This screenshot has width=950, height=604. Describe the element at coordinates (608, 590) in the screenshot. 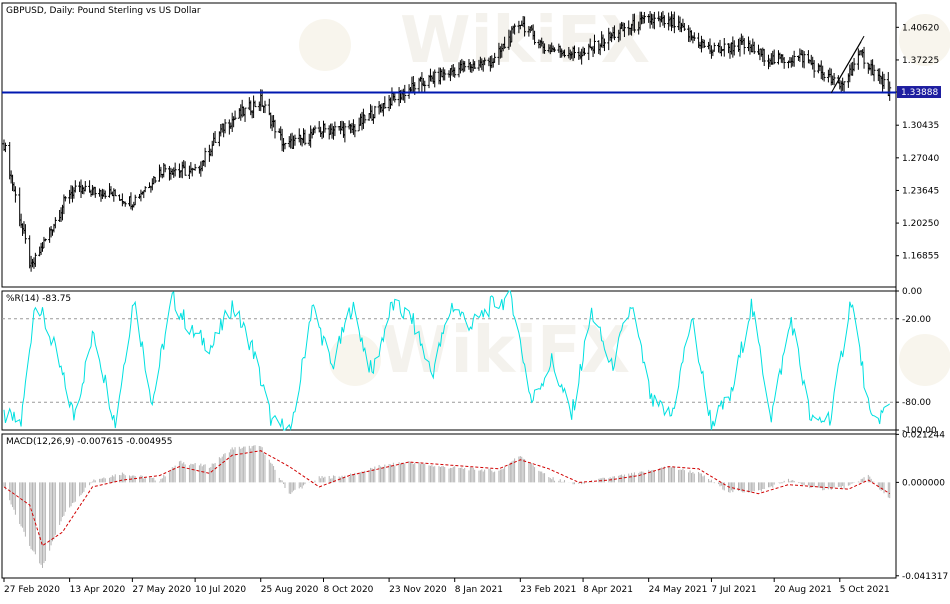

I see `x-tick-label: 8 Apr 2021` at that location.